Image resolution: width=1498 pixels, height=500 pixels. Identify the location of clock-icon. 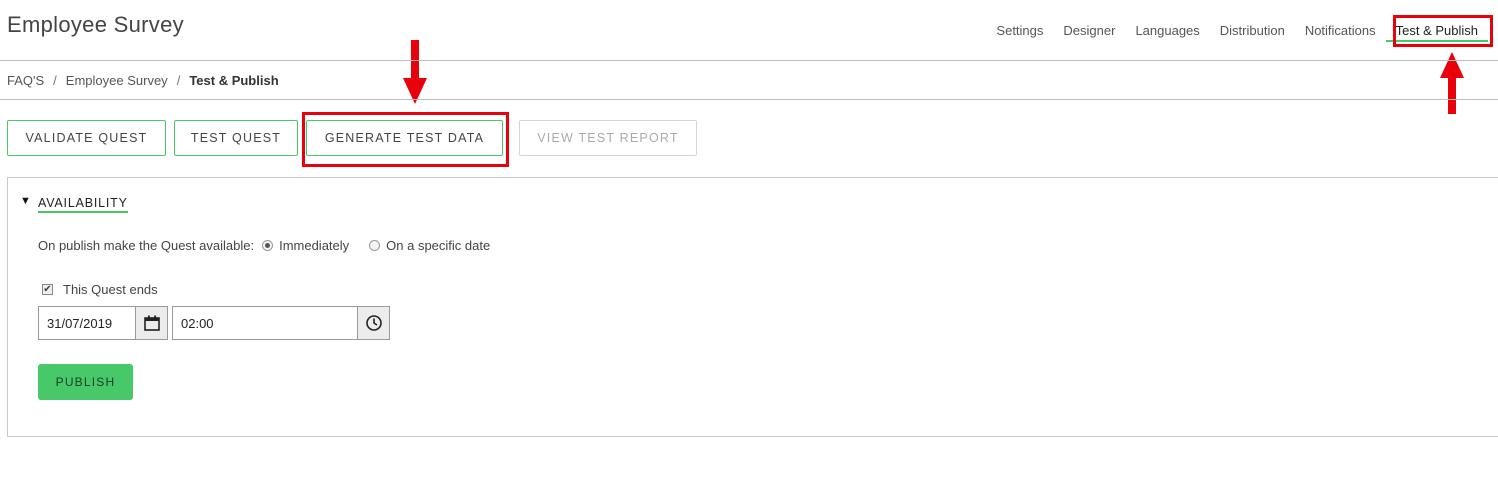
(373, 323).